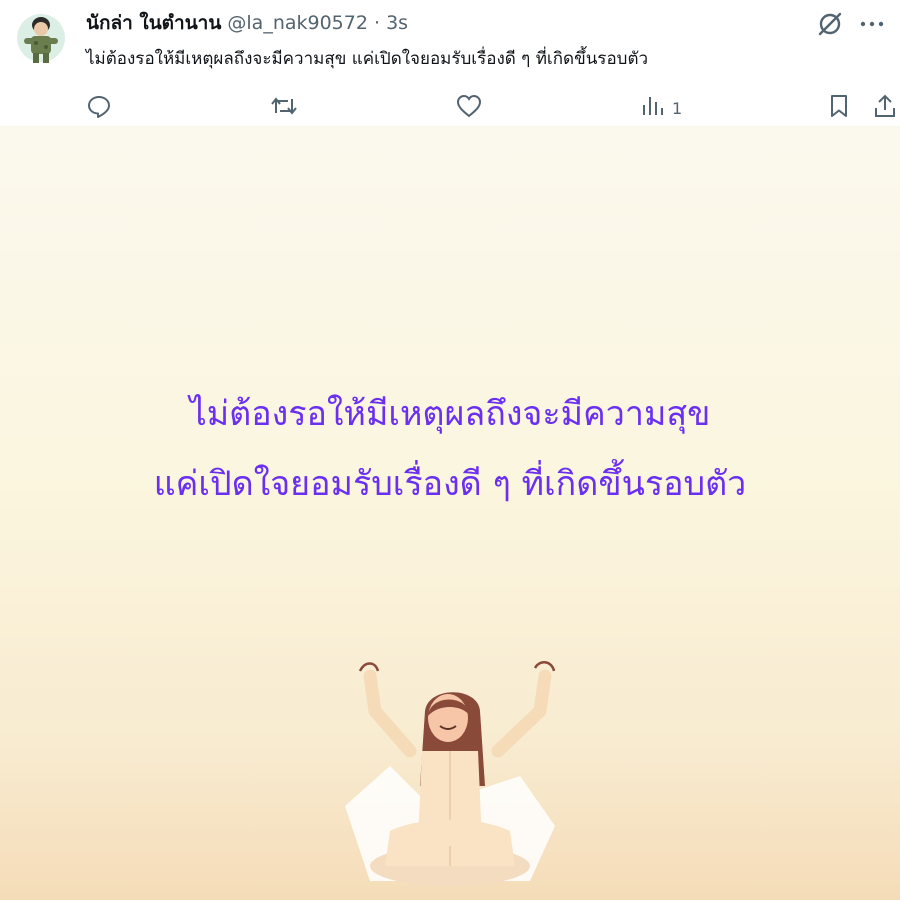 The image size is (900, 900). Describe the element at coordinates (653, 108) in the screenshot. I see `views-icon` at that location.